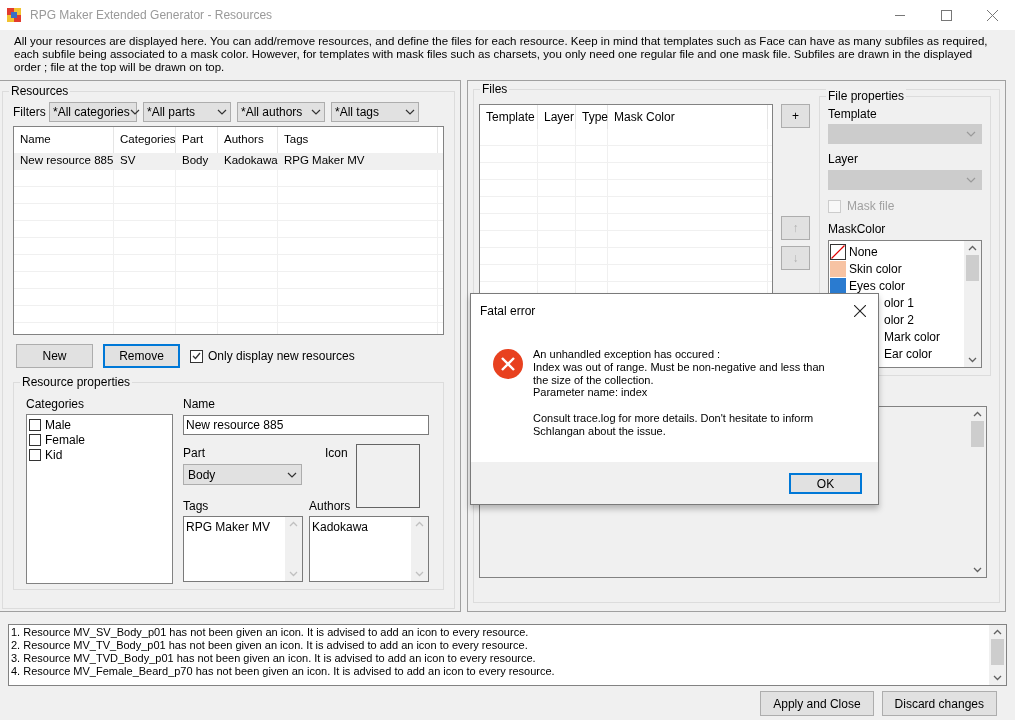  I want to click on window-title: RPG Maker Extended Generator - Resources, so click(151, 15).